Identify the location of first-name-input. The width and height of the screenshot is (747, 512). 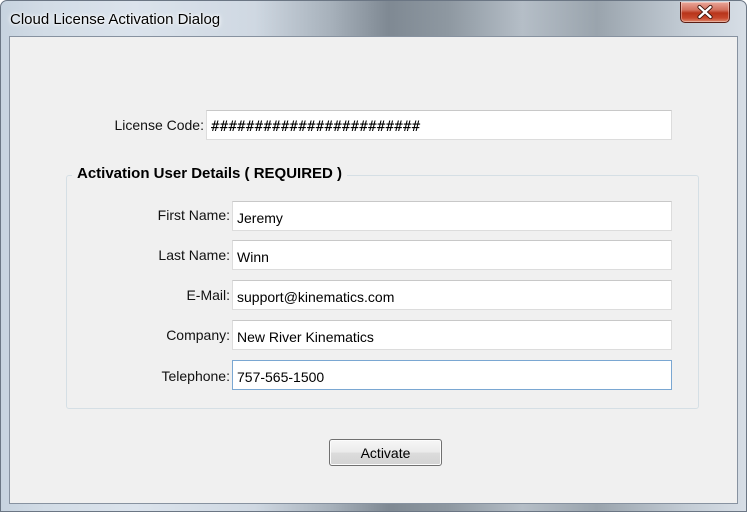
(452, 216).